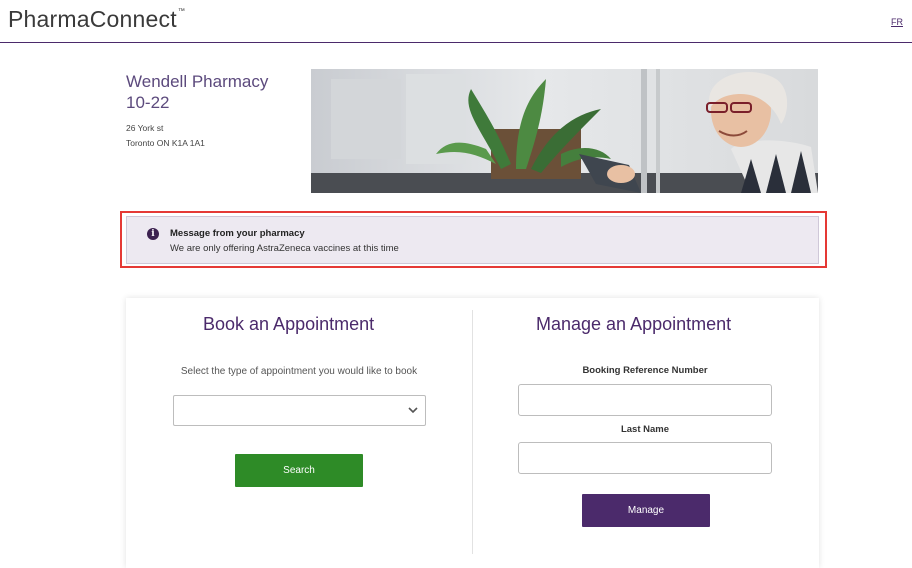  Describe the element at coordinates (456, 21) in the screenshot. I see `top-bar: PharmaConnect™ FR` at that location.